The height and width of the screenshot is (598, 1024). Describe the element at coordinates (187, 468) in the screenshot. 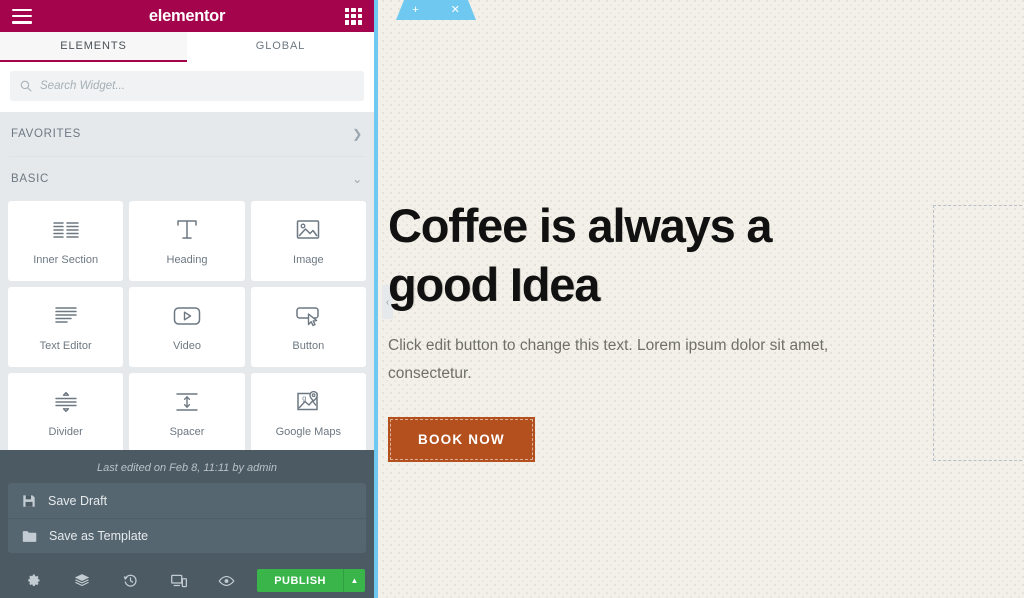

I see `last-edited-label: Last edited on Feb 8, 11:11 by admin` at that location.